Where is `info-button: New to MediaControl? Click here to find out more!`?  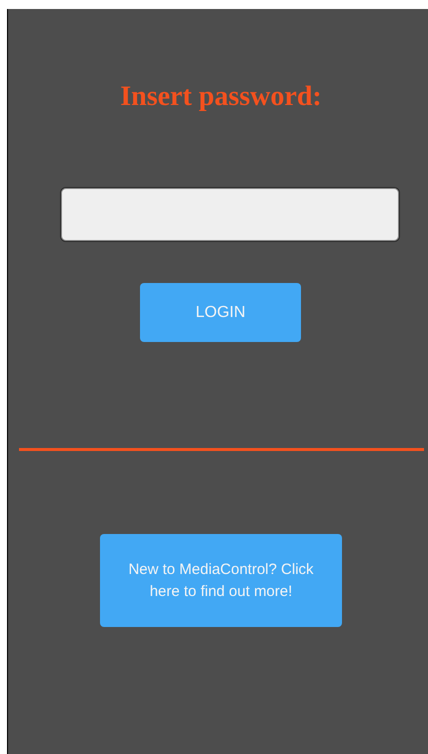
info-button: New to MediaControl? Click here to find out more! is located at coordinates (221, 580).